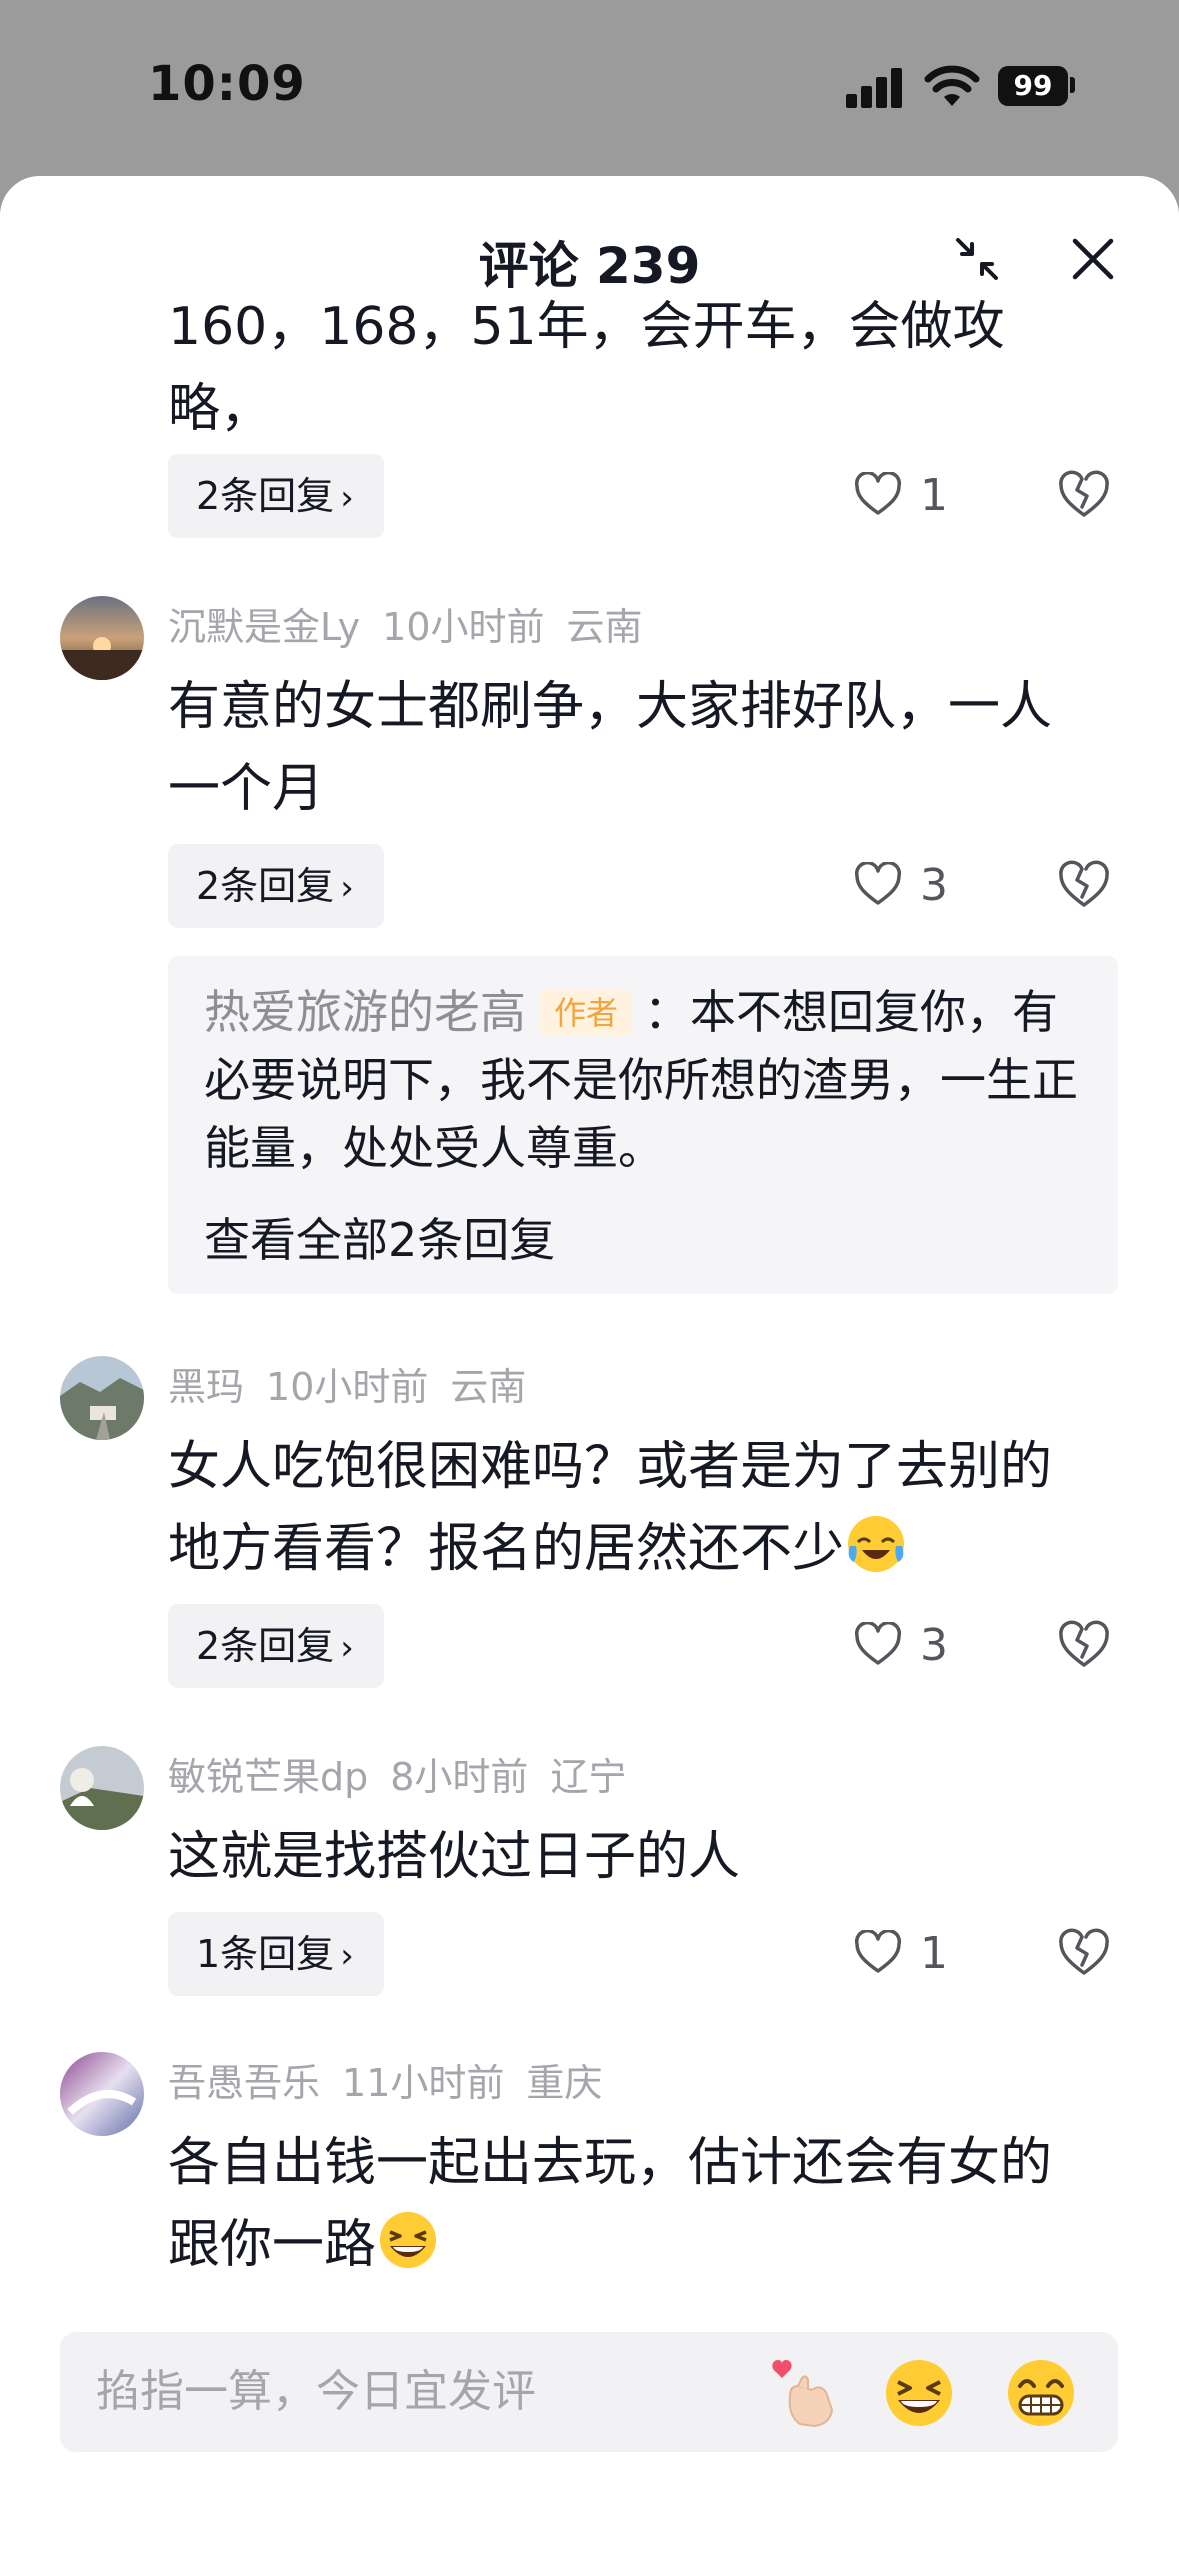 The image size is (1179, 2556). I want to click on comment-text: 各自出钱一起出去玩，估计还会有女的跟你一路, so click(633, 2204).